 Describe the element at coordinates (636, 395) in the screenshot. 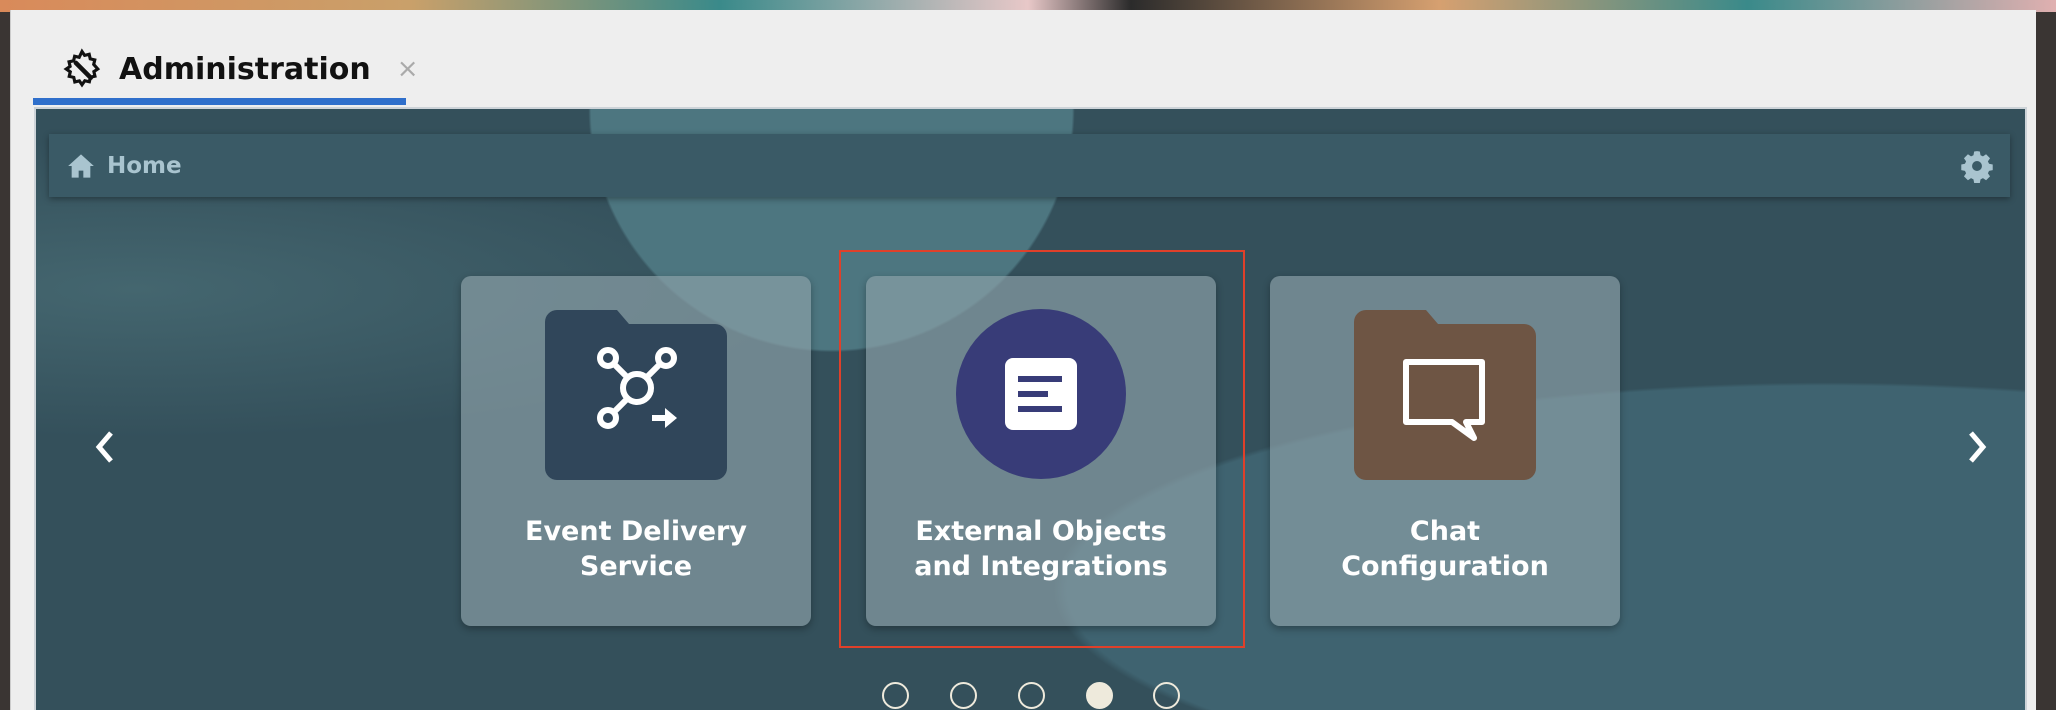

I see `event-network-folder-icon` at that location.